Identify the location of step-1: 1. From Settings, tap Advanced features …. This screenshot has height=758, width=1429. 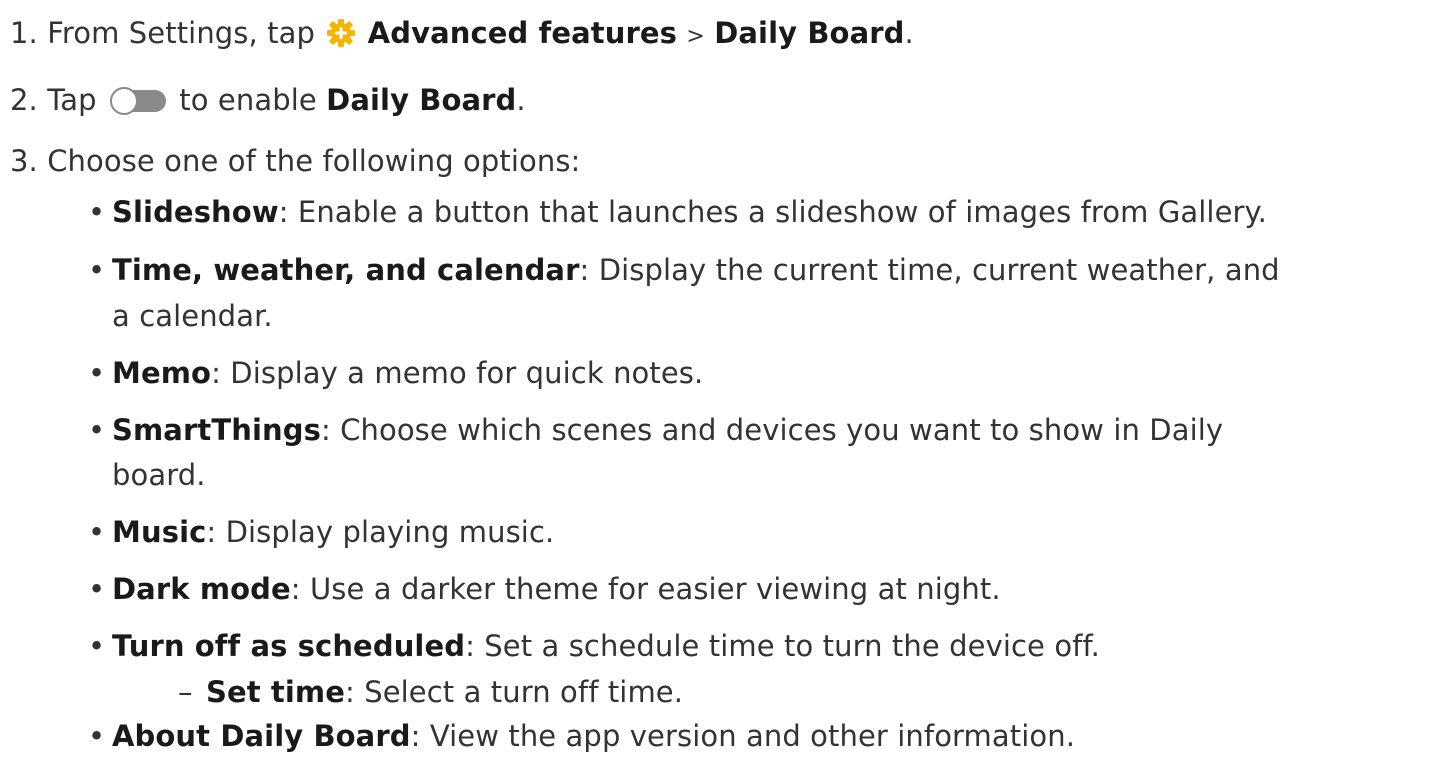
(462, 33).